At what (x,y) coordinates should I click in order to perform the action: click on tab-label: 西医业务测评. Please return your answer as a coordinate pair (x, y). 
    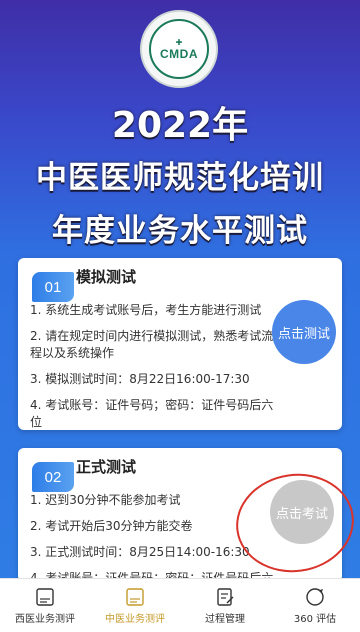
    Looking at the image, I should click on (45, 619).